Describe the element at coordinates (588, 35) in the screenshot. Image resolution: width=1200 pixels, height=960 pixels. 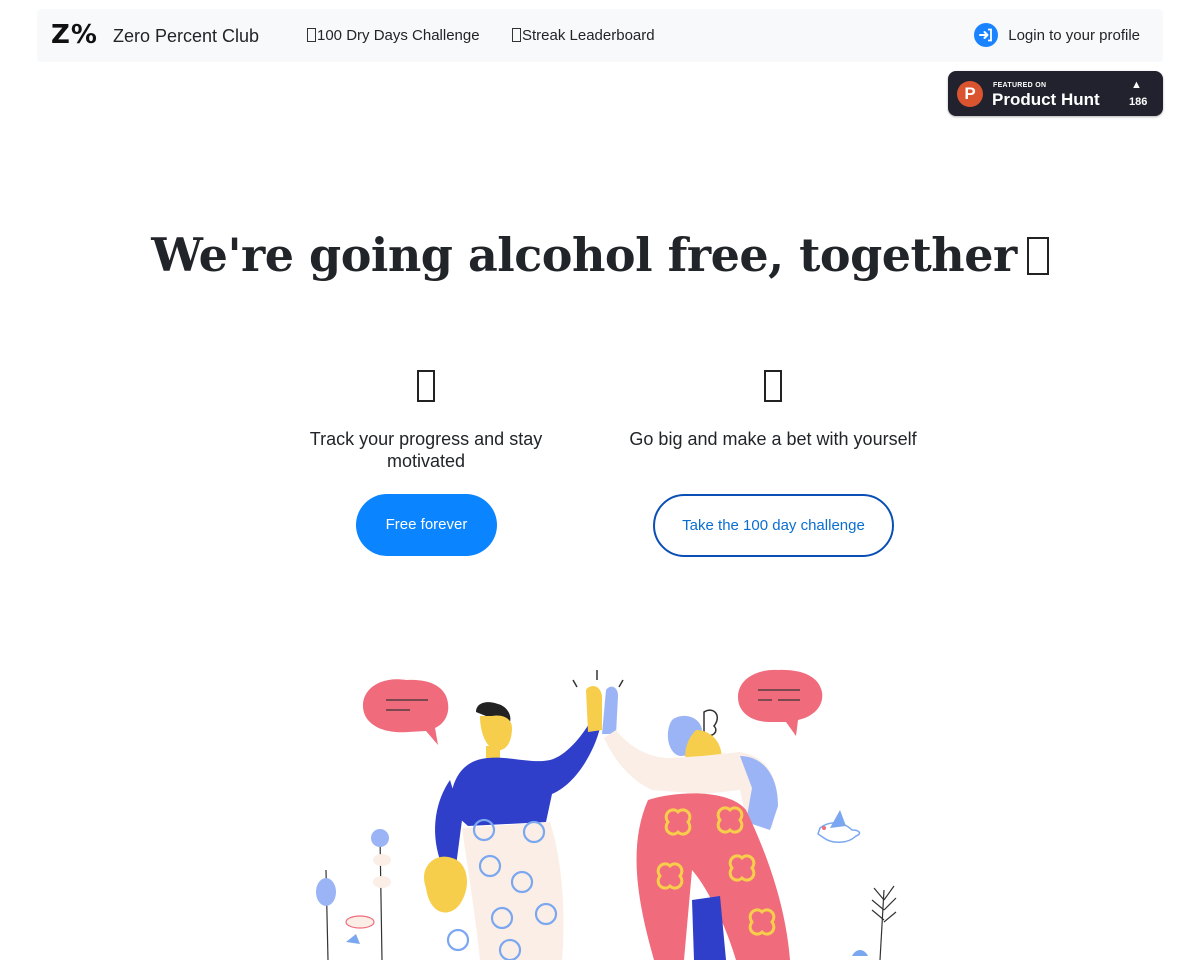
I see `nav-link-label: Streak Leaderboard` at that location.